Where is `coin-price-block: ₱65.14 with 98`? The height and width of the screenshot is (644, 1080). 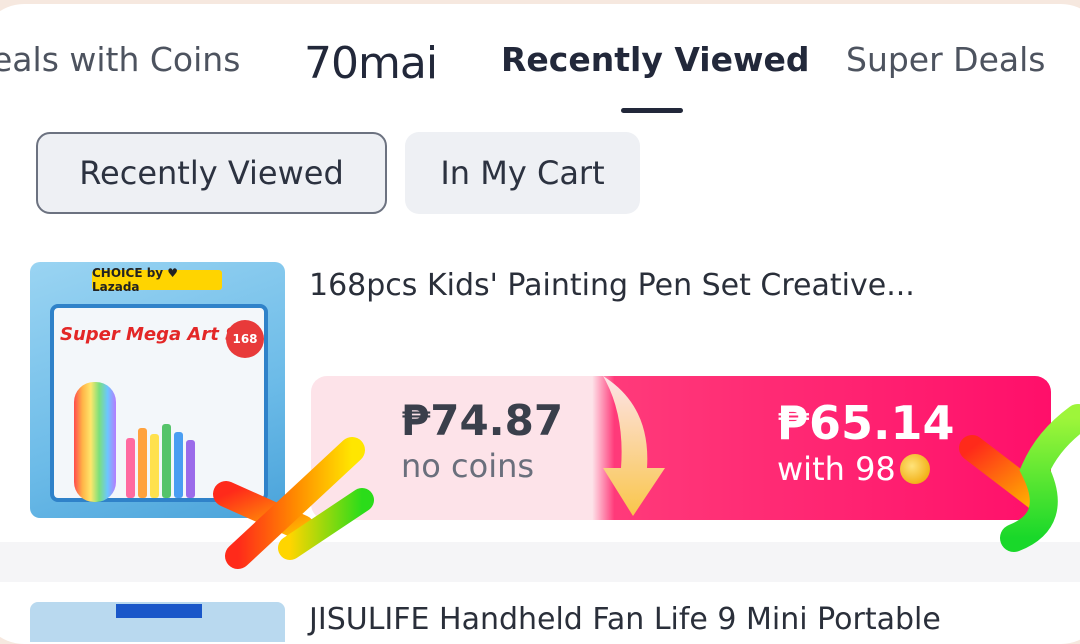 coin-price-block: ₱65.14 with 98 is located at coordinates (866, 442).